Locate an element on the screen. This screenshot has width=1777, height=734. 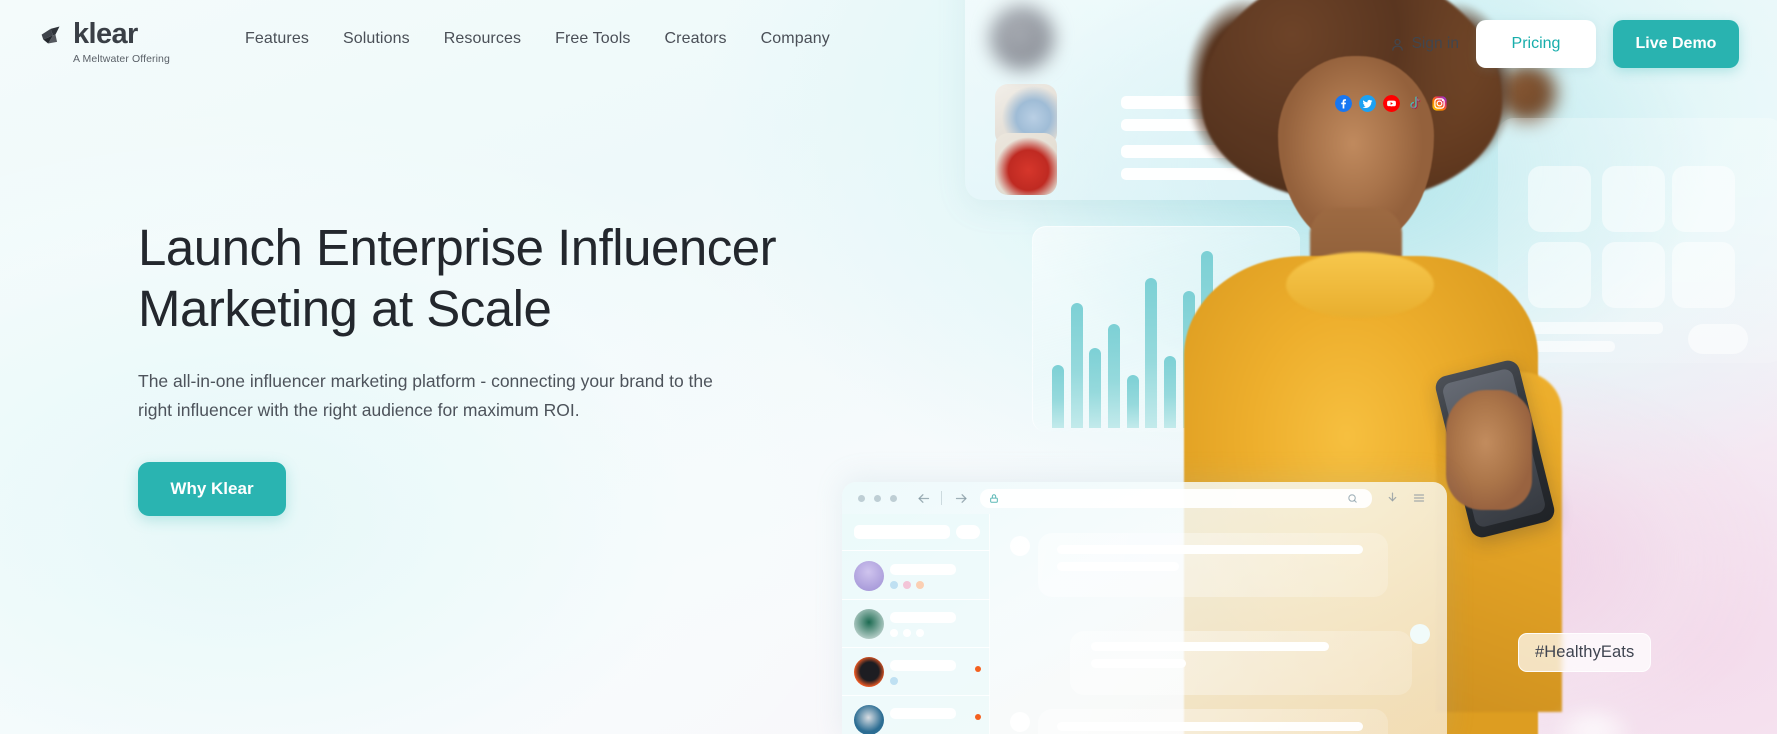
sign-in-link: Sign in is located at coordinates (1424, 44).